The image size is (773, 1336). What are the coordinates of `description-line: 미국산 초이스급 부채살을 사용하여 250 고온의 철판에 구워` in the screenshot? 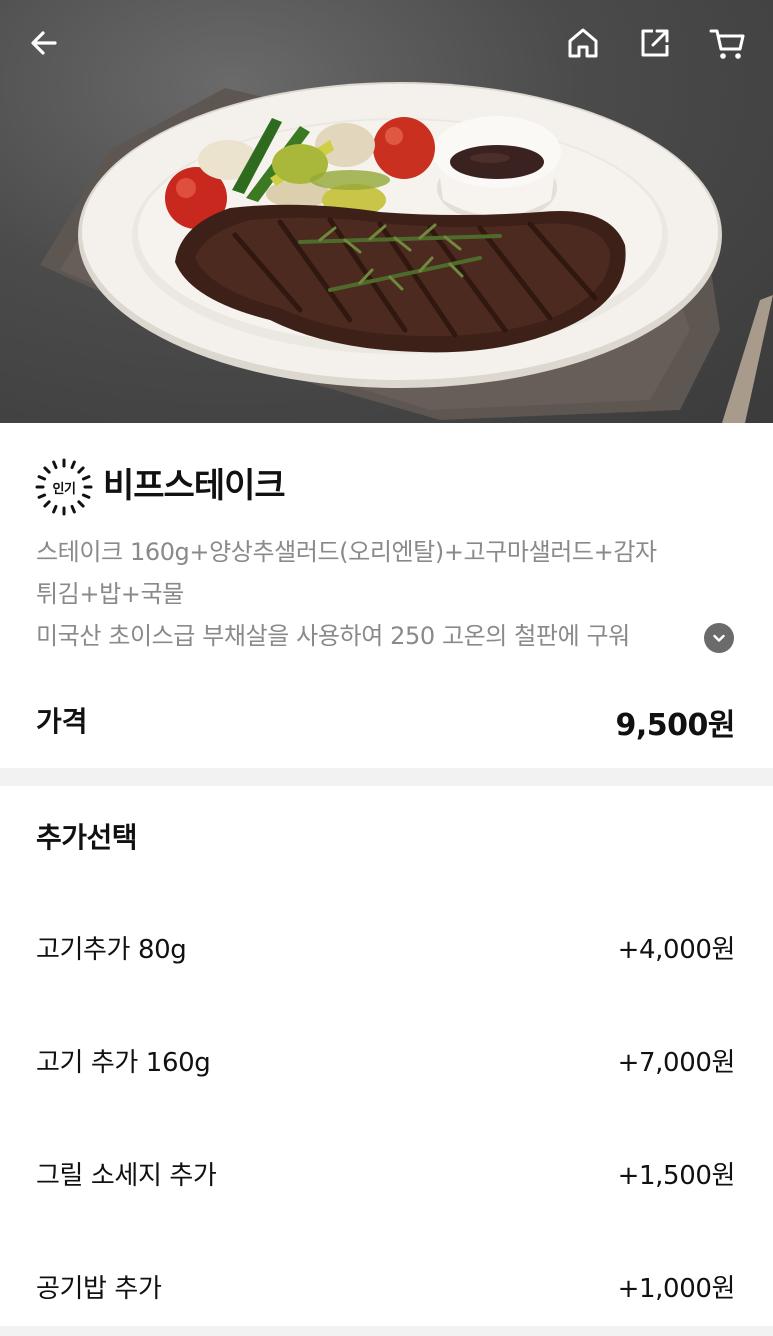 It's located at (333, 636).